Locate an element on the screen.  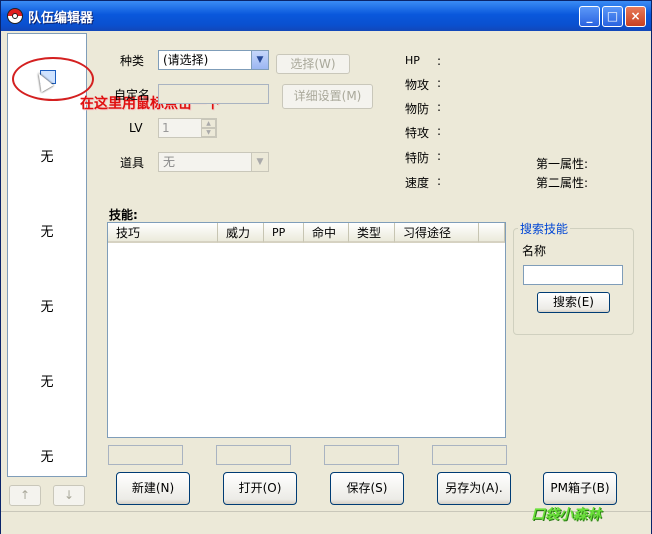
column-header-move: 技巧 is located at coordinates (163, 233).